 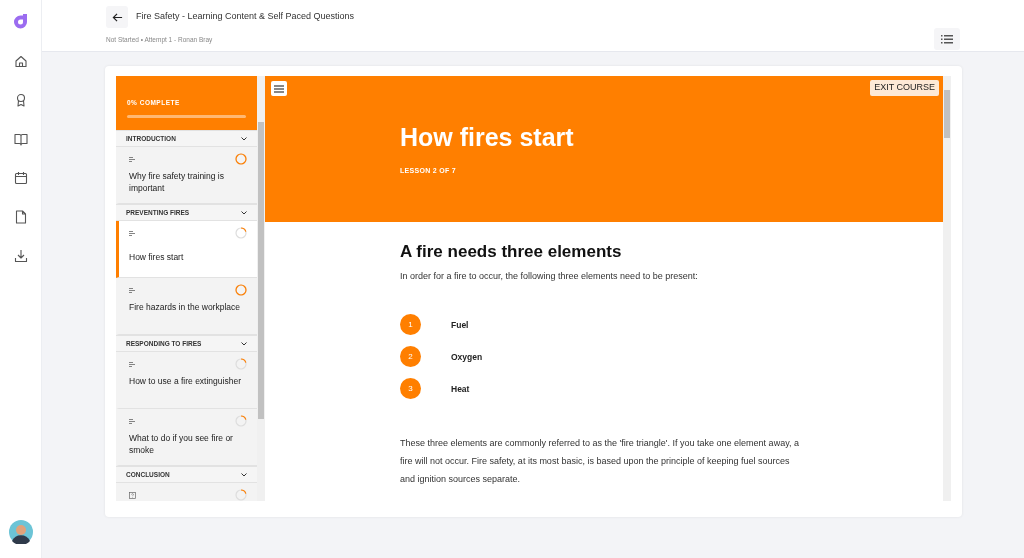 I want to click on logo-icon, so click(x=20, y=21).